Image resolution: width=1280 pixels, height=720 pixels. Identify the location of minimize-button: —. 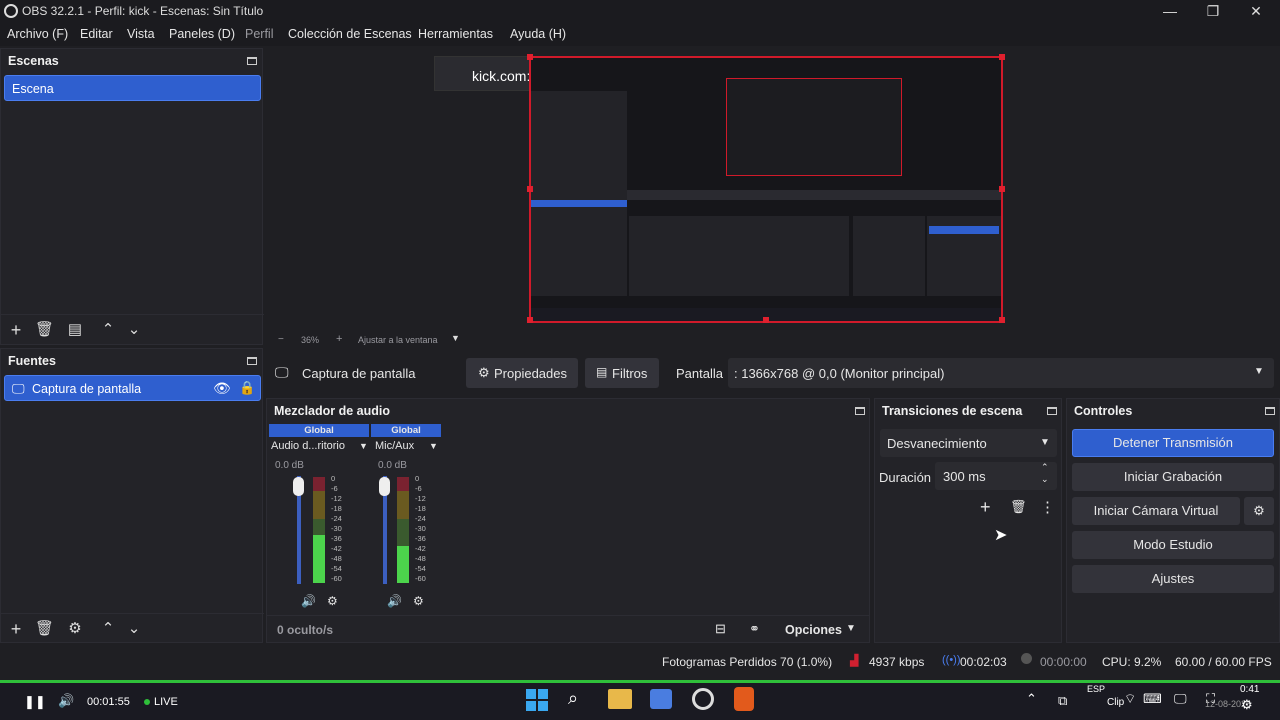
(1170, 11).